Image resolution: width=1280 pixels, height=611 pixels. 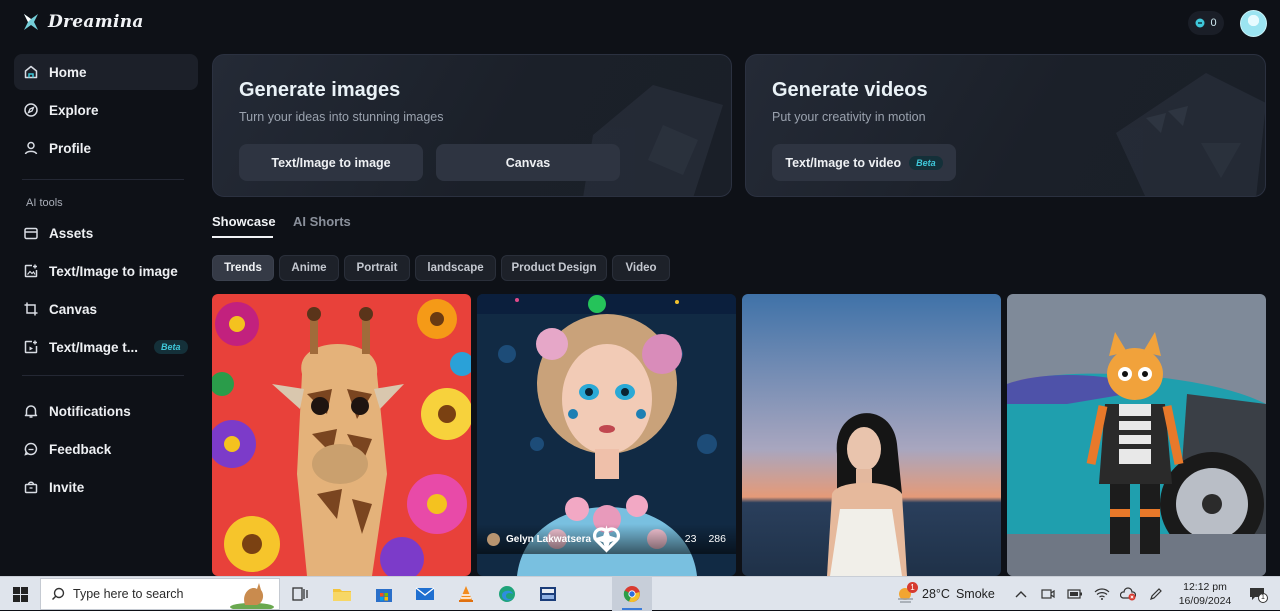 What do you see at coordinates (455, 268) in the screenshot?
I see `filter-chip-landscape: landscape` at bounding box center [455, 268].